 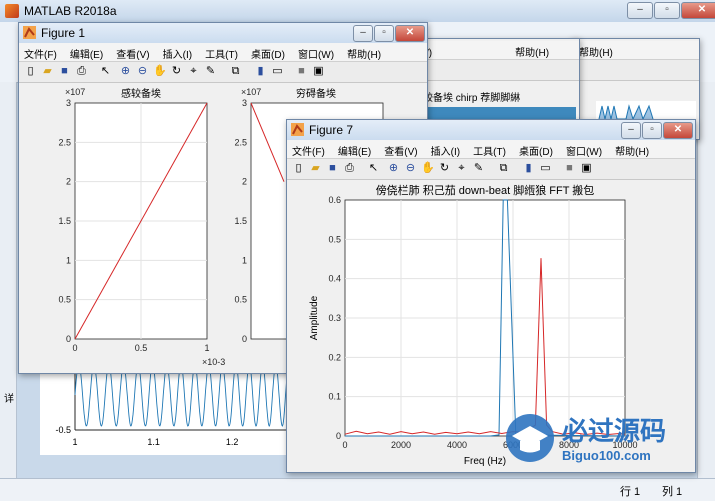 I want to click on figure-7-toolbar: ▯ ▰ ■ ⎙ ↖ ⊕ ⊖ ✋ ↻ ⌖ ✎ ⧉ ▮ ▭ ■ ▣, so click(x=491, y=169).